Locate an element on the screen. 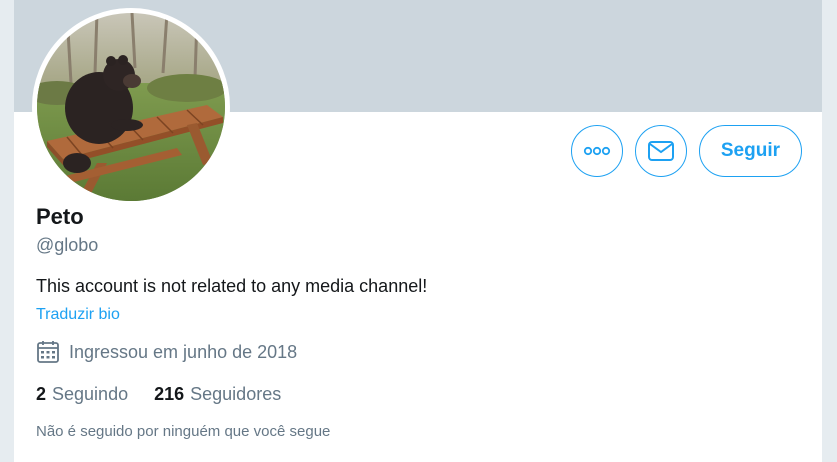 This screenshot has width=837, height=462. followed-by-note: Não é seguido por ninguém que você segue is located at coordinates (183, 431).